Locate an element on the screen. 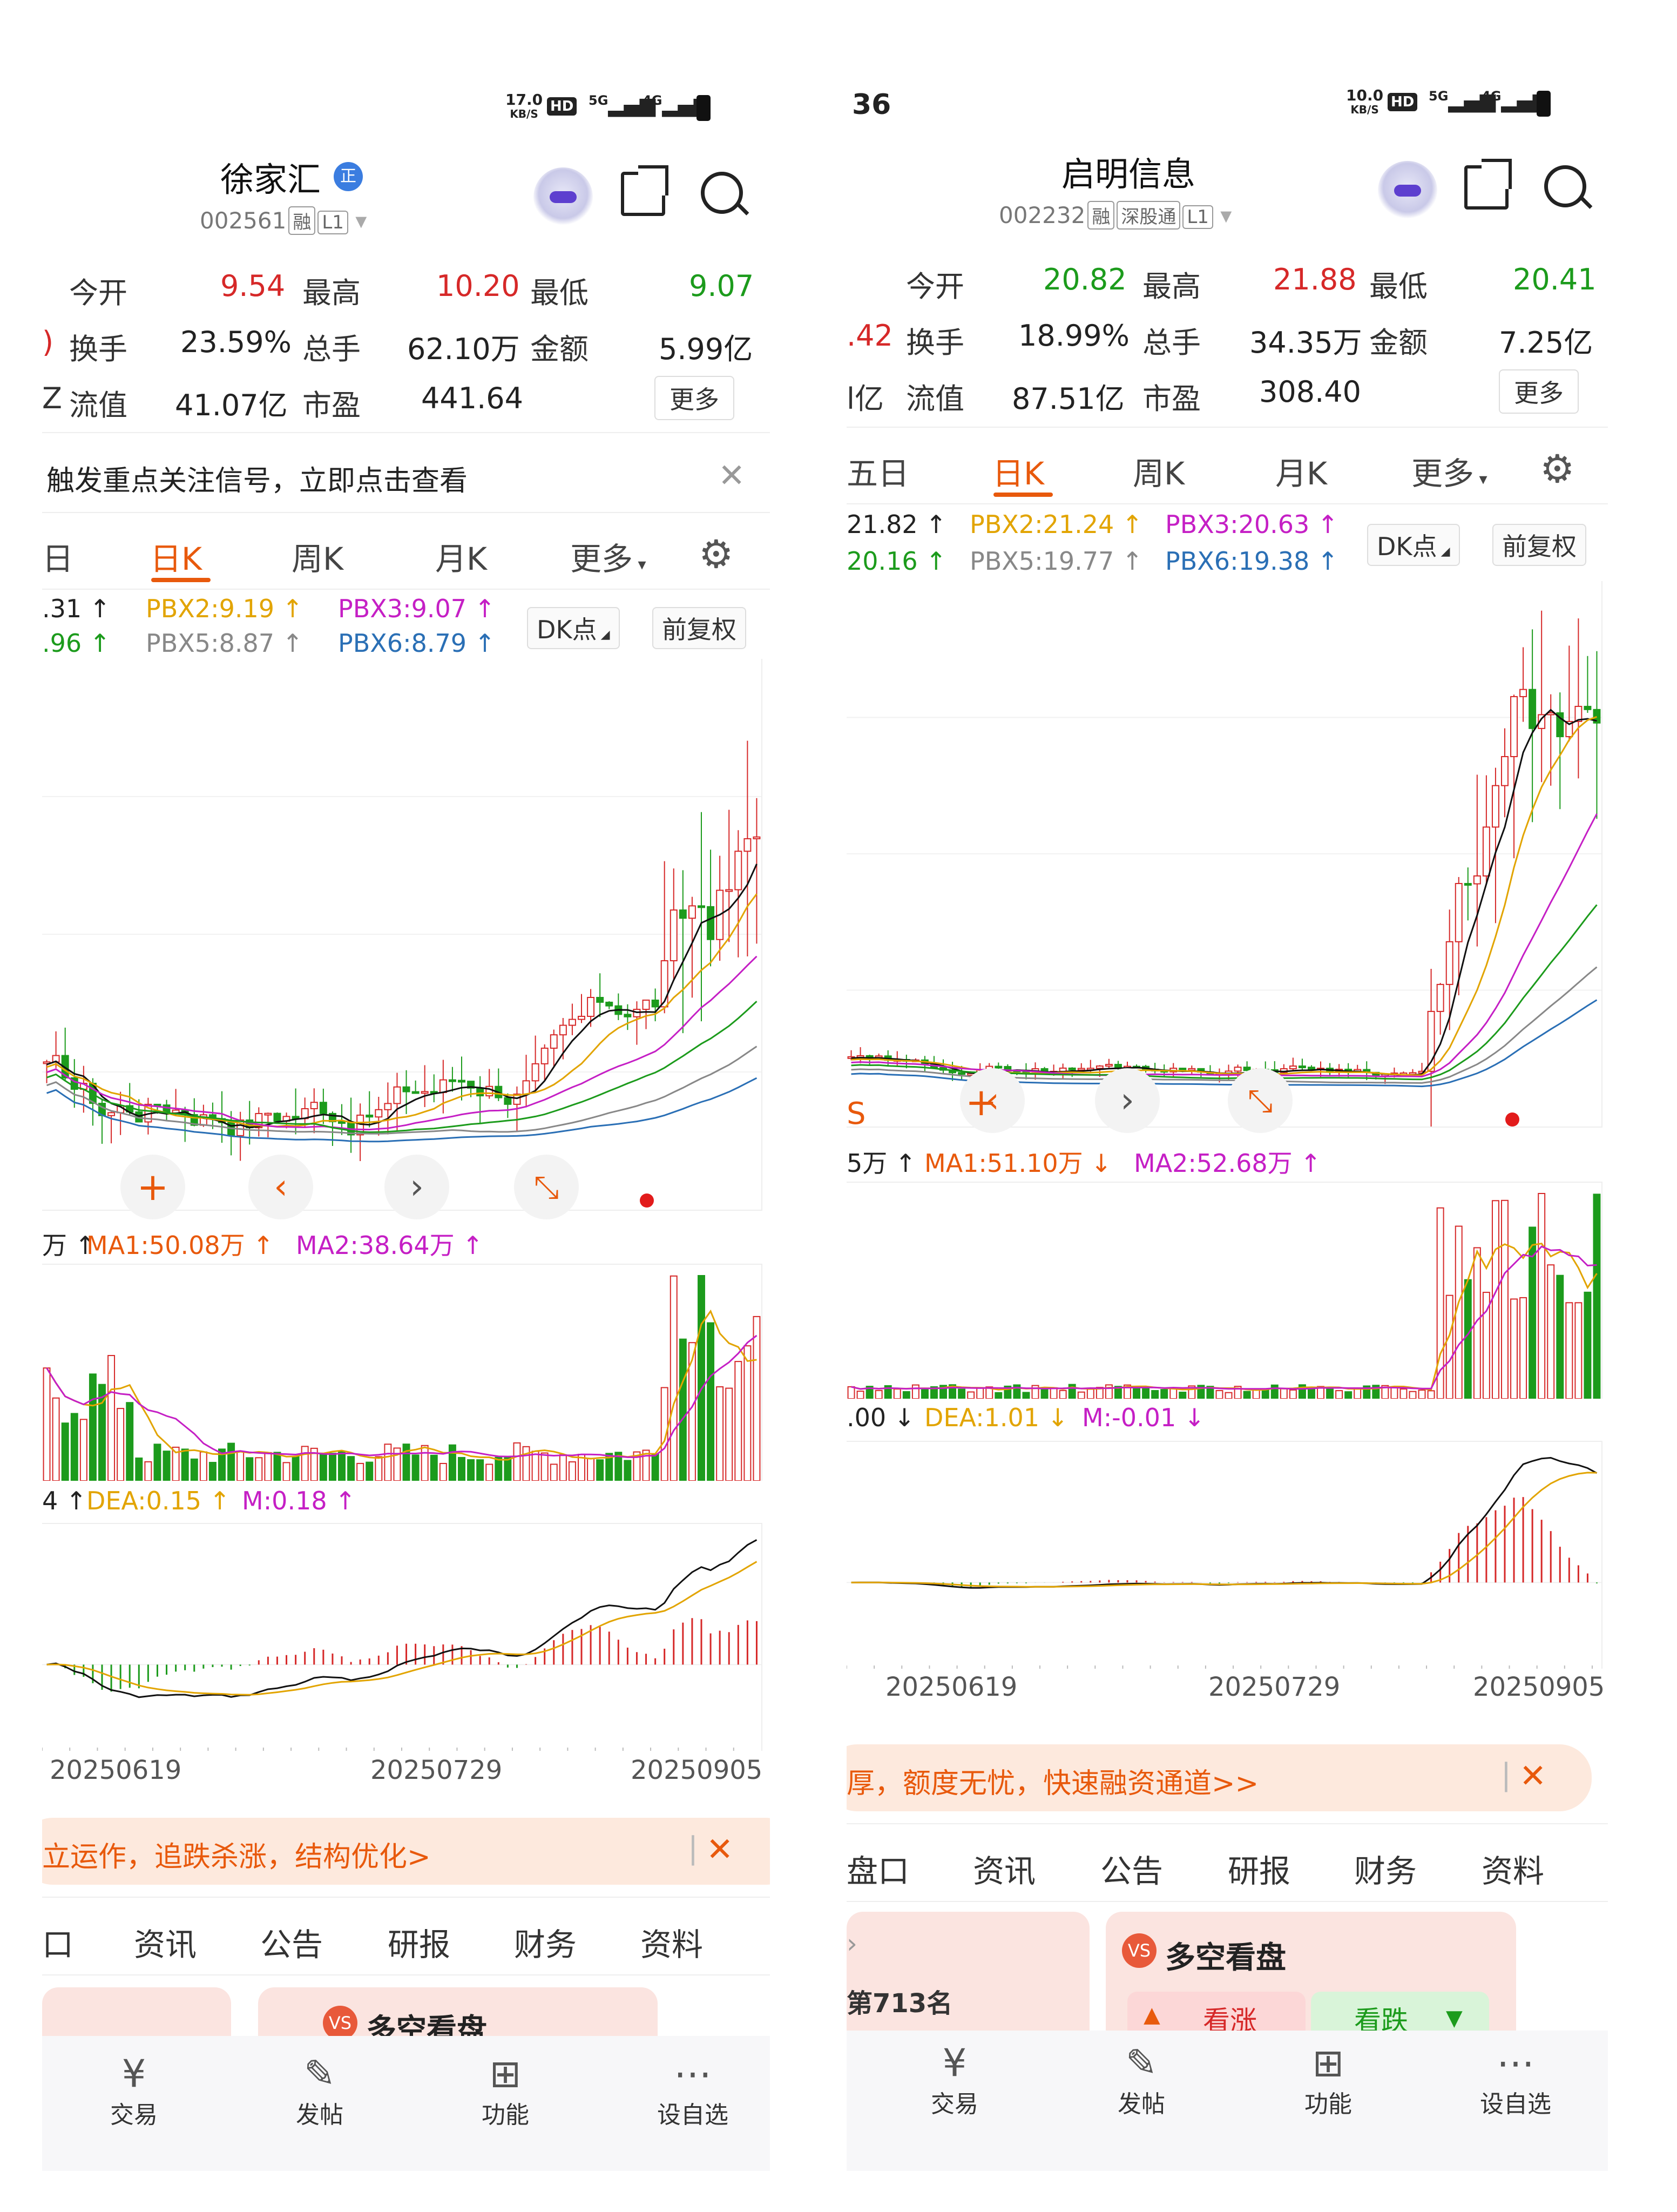 The height and width of the screenshot is (2212, 1677). post-icon: ✎ is located at coordinates (1141, 2063).